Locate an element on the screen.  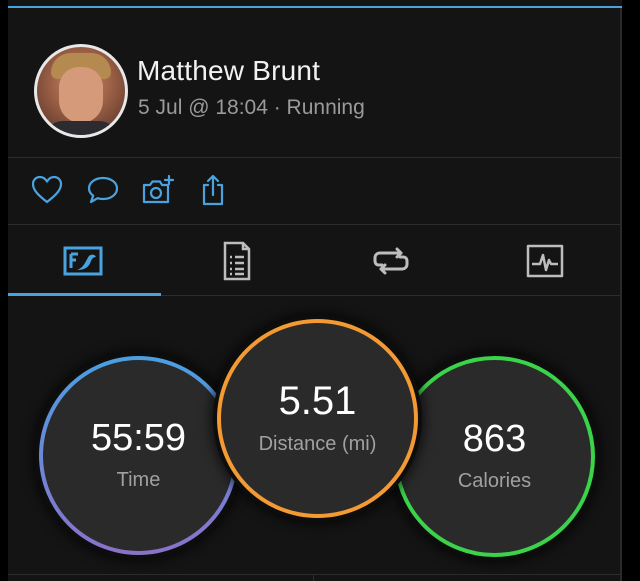
bottom-divider is located at coordinates (314, 574).